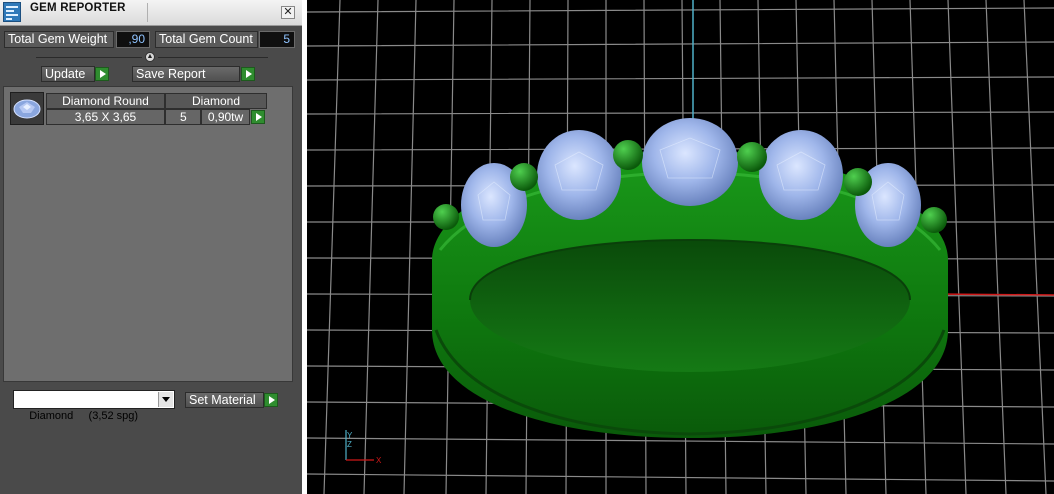 Image resolution: width=1054 pixels, height=494 pixels. What do you see at coordinates (224, 400) in the screenshot?
I see `set-material-button: Set Material` at bounding box center [224, 400].